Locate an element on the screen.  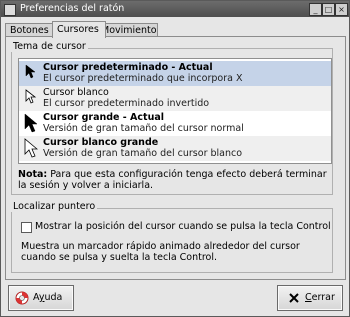
close-button: Cerrar is located at coordinates (310, 298).